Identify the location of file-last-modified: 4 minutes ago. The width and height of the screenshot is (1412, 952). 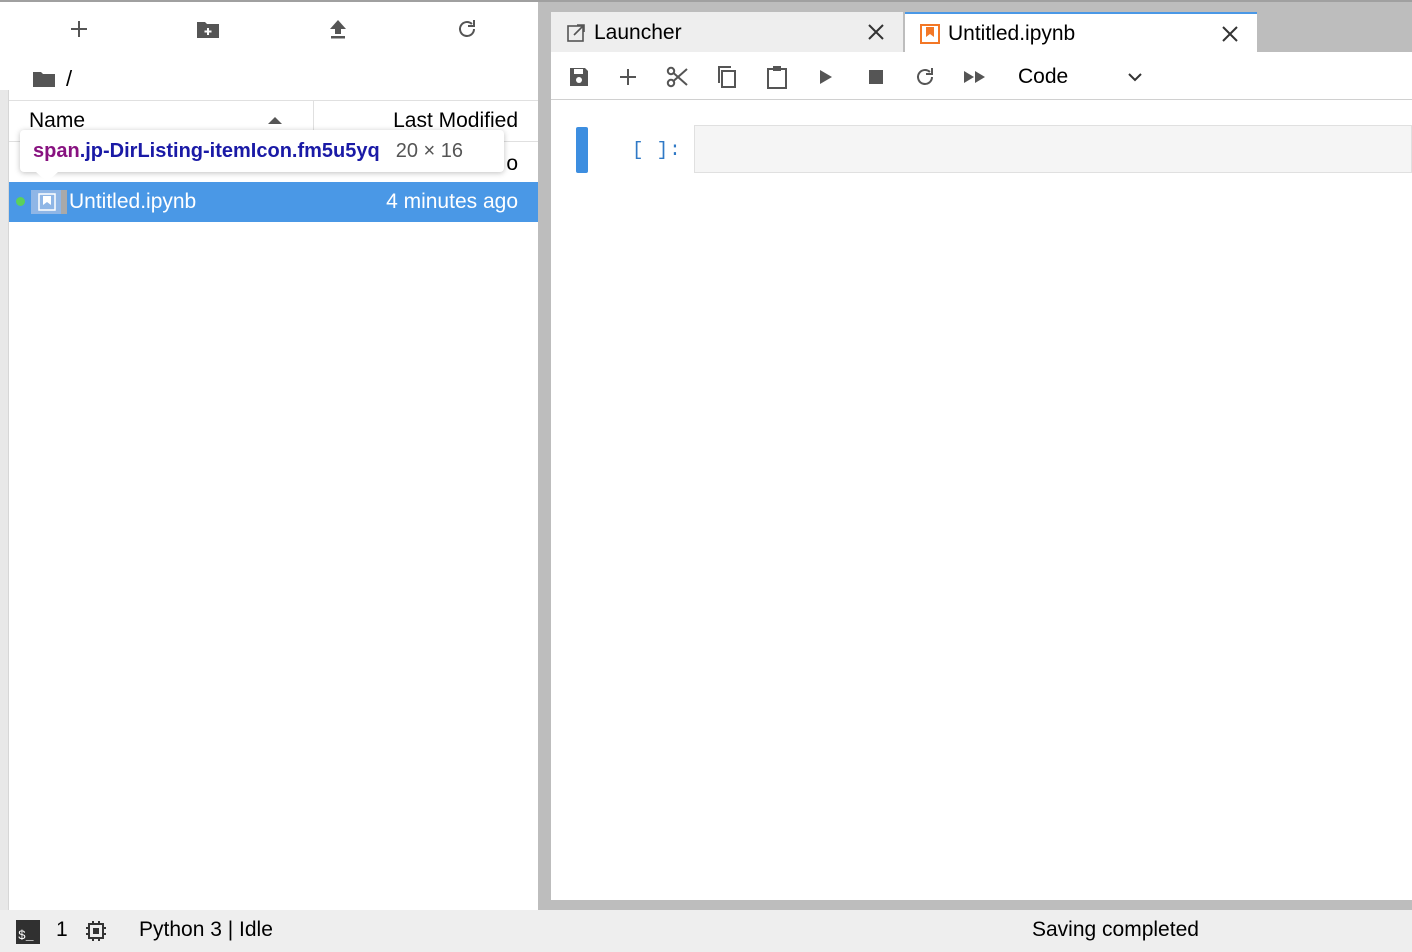
(452, 201).